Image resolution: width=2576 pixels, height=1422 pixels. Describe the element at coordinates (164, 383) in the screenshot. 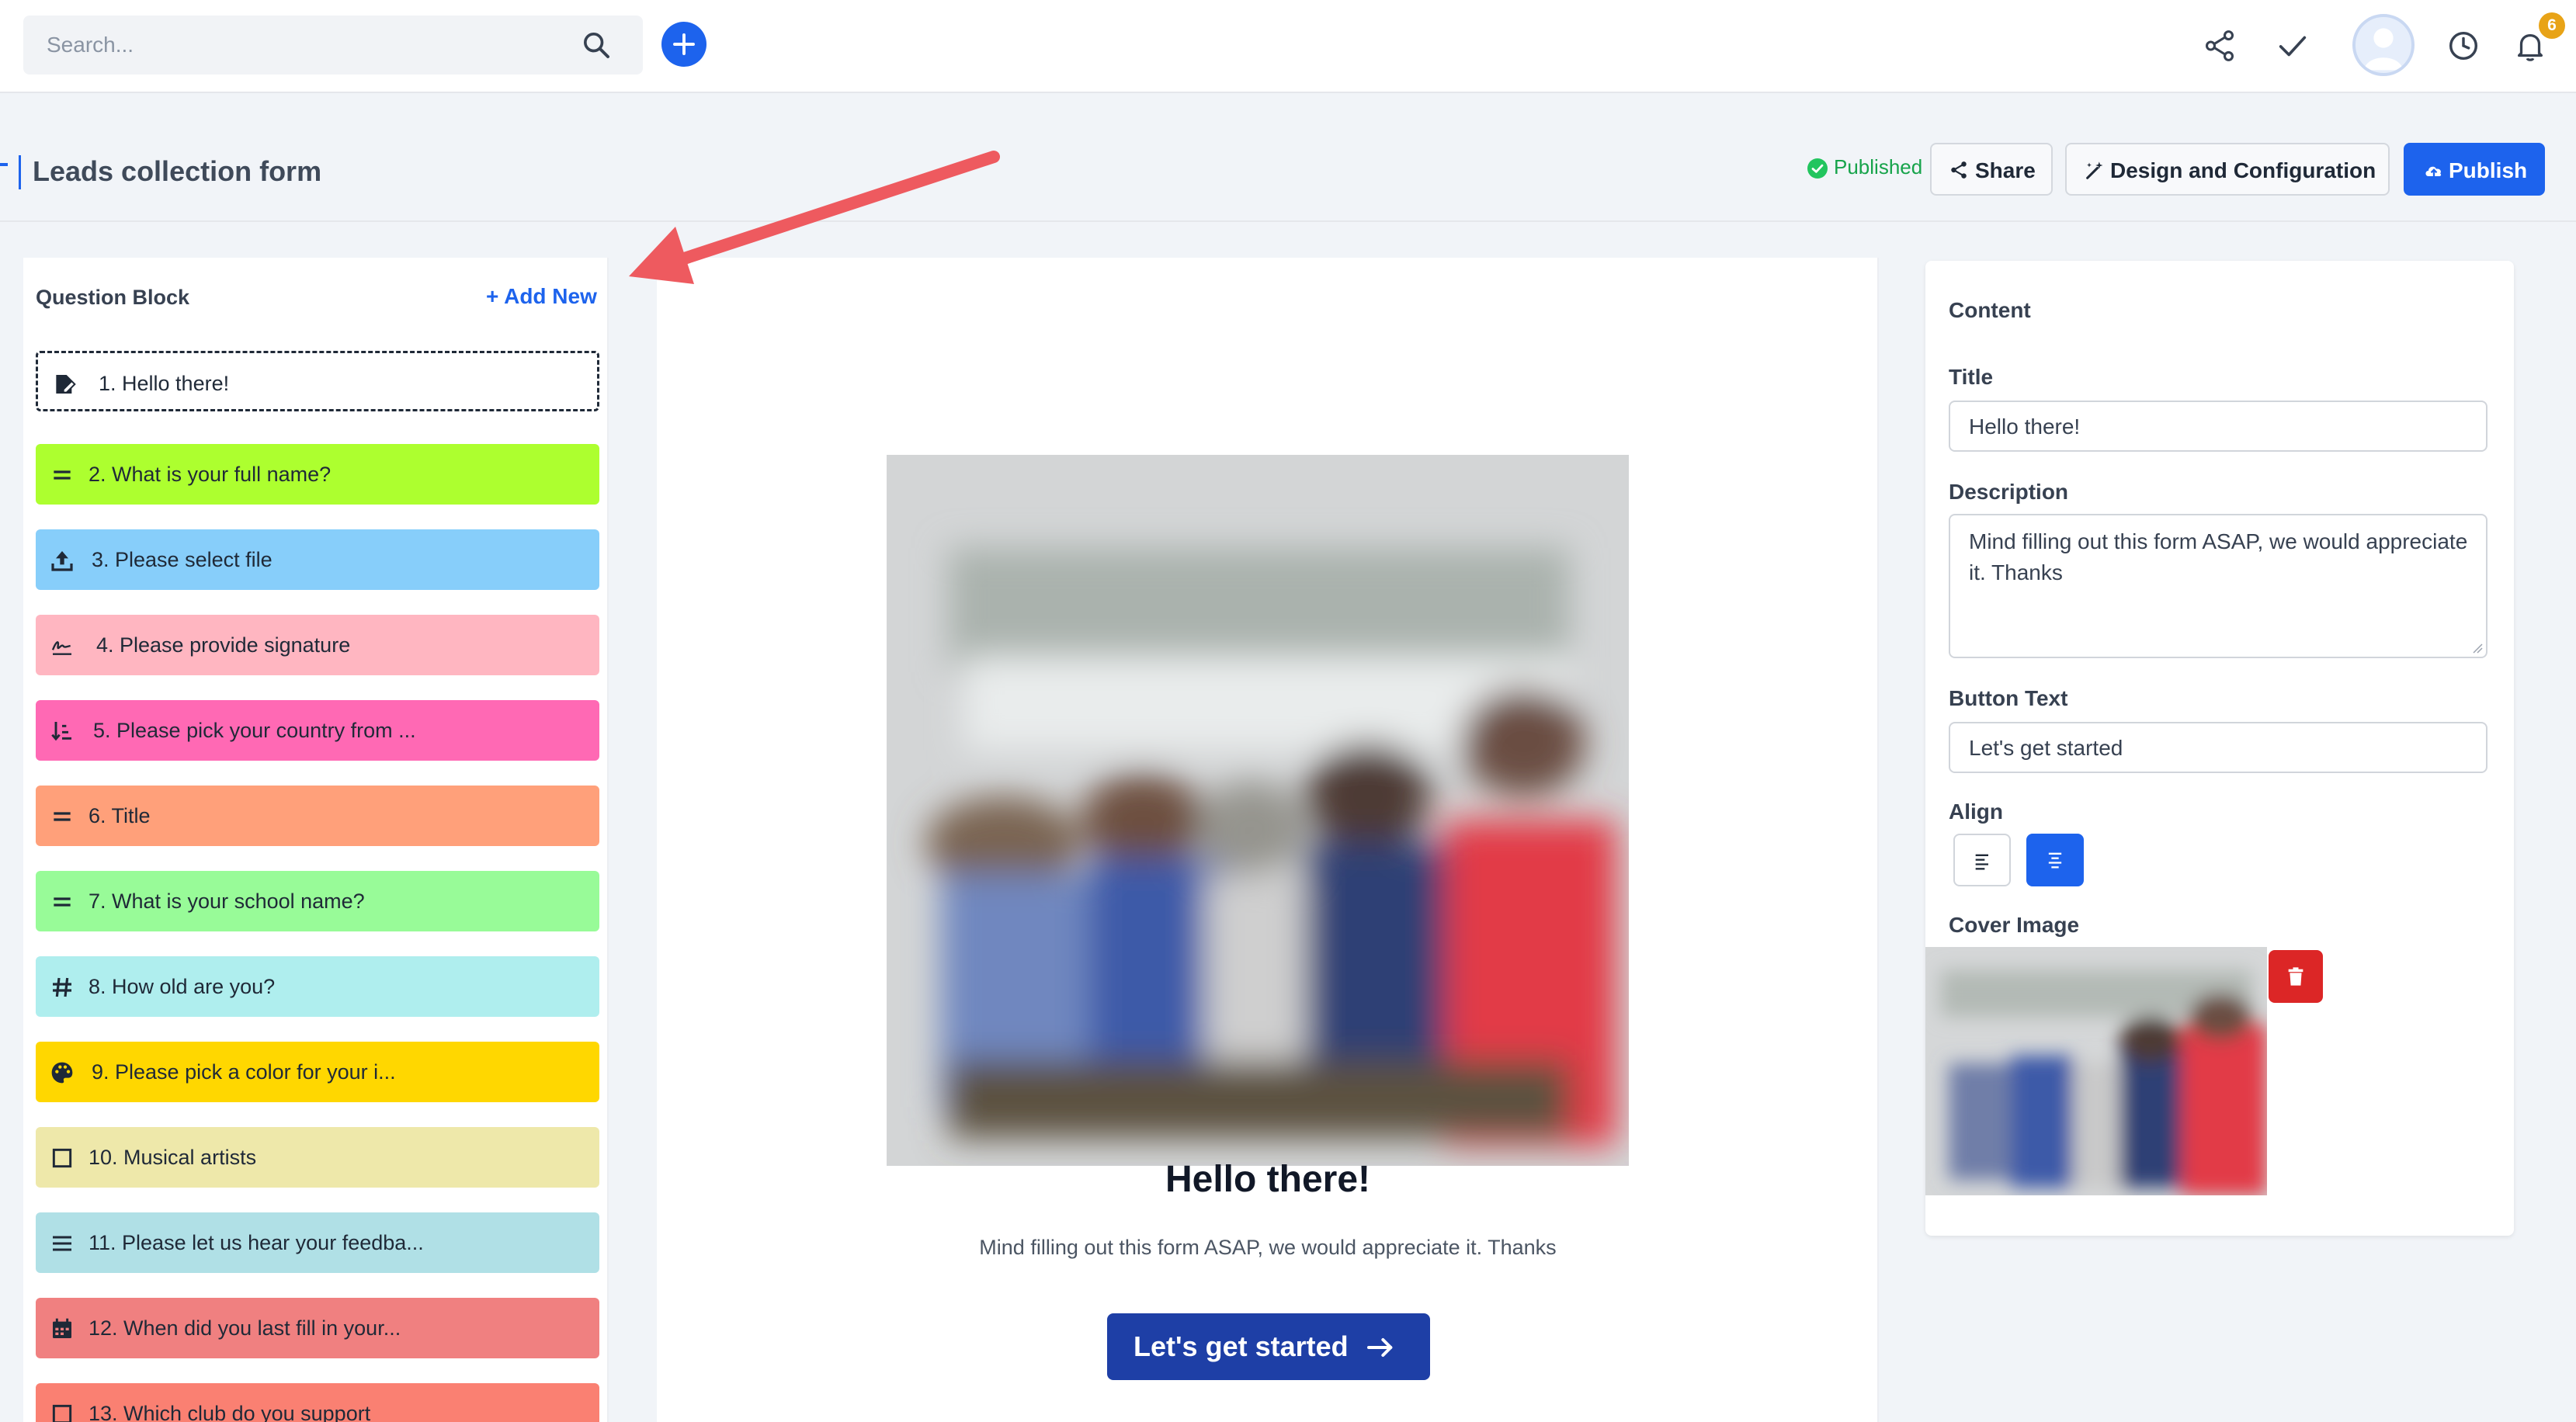

I see `question-label: 1. Hello there!` at that location.